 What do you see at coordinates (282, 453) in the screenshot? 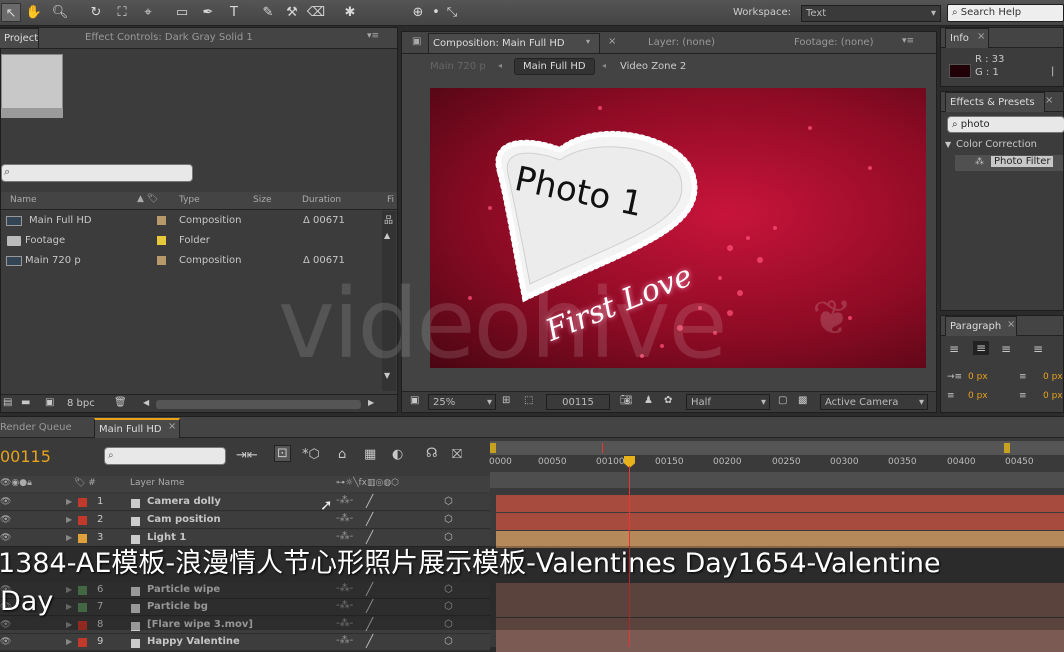
I see `live-update-icon: ⊡` at bounding box center [282, 453].